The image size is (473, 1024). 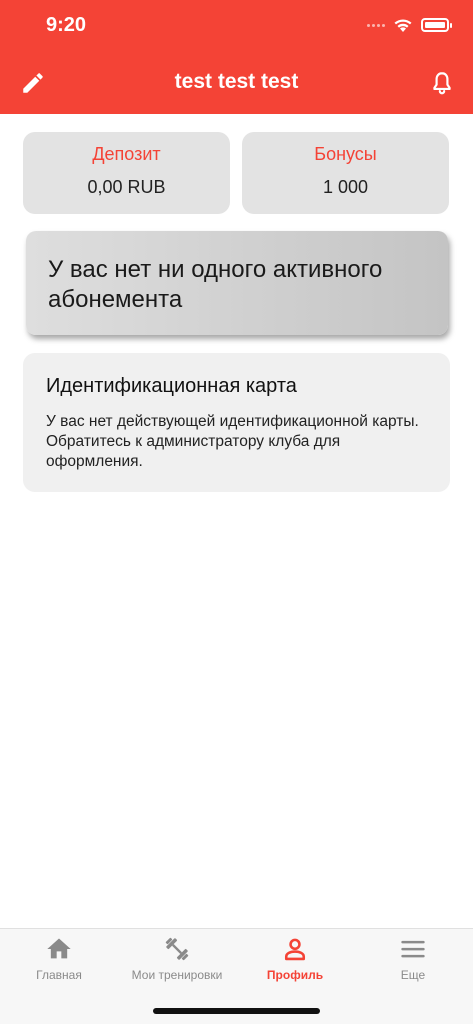 I want to click on home-indicator, so click(x=236, y=1011).